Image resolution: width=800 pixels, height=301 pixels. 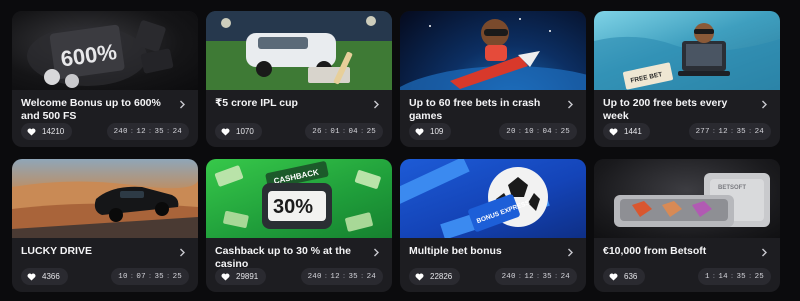 I want to click on promo-image-lucky-drive, so click(x=105, y=198).